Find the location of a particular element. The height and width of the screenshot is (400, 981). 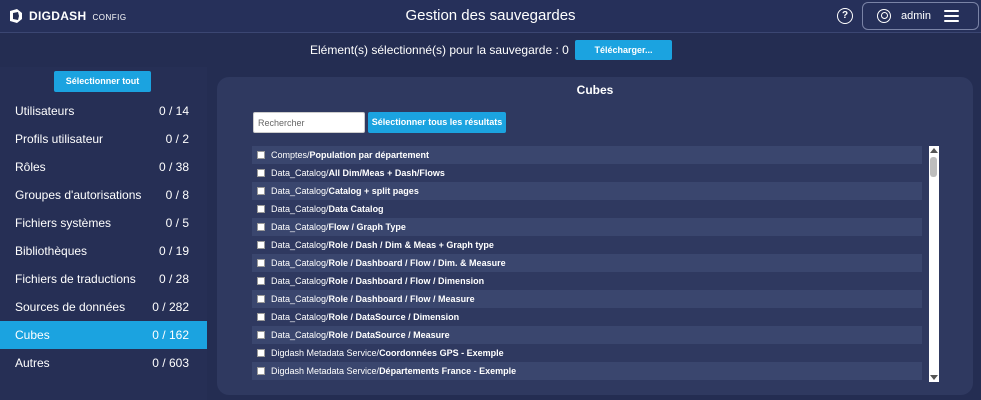

scrollbar-thumb is located at coordinates (933, 167).